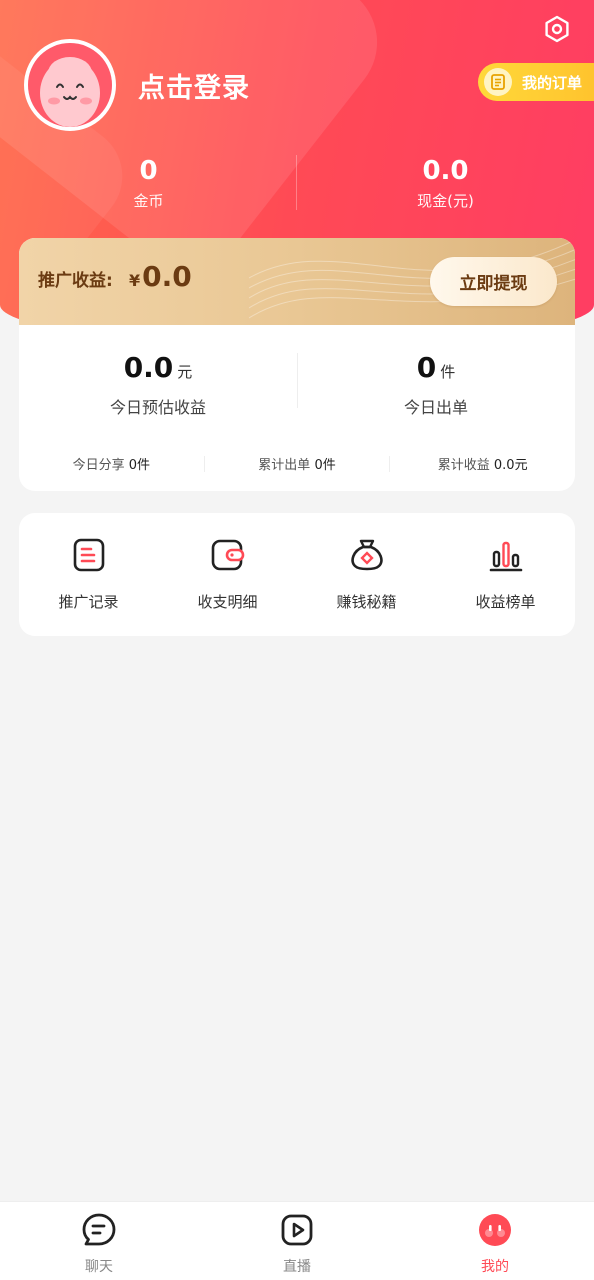 The height and width of the screenshot is (1280, 594). Describe the element at coordinates (88, 574) in the screenshot. I see `promotion-records-button: 推广记录` at that location.